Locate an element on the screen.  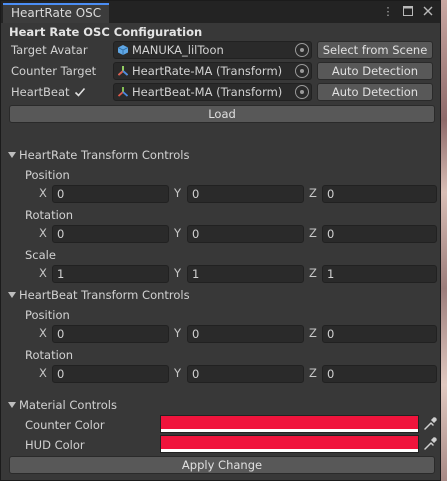
heartbeat-rotation-y: 0 is located at coordinates (245, 374).